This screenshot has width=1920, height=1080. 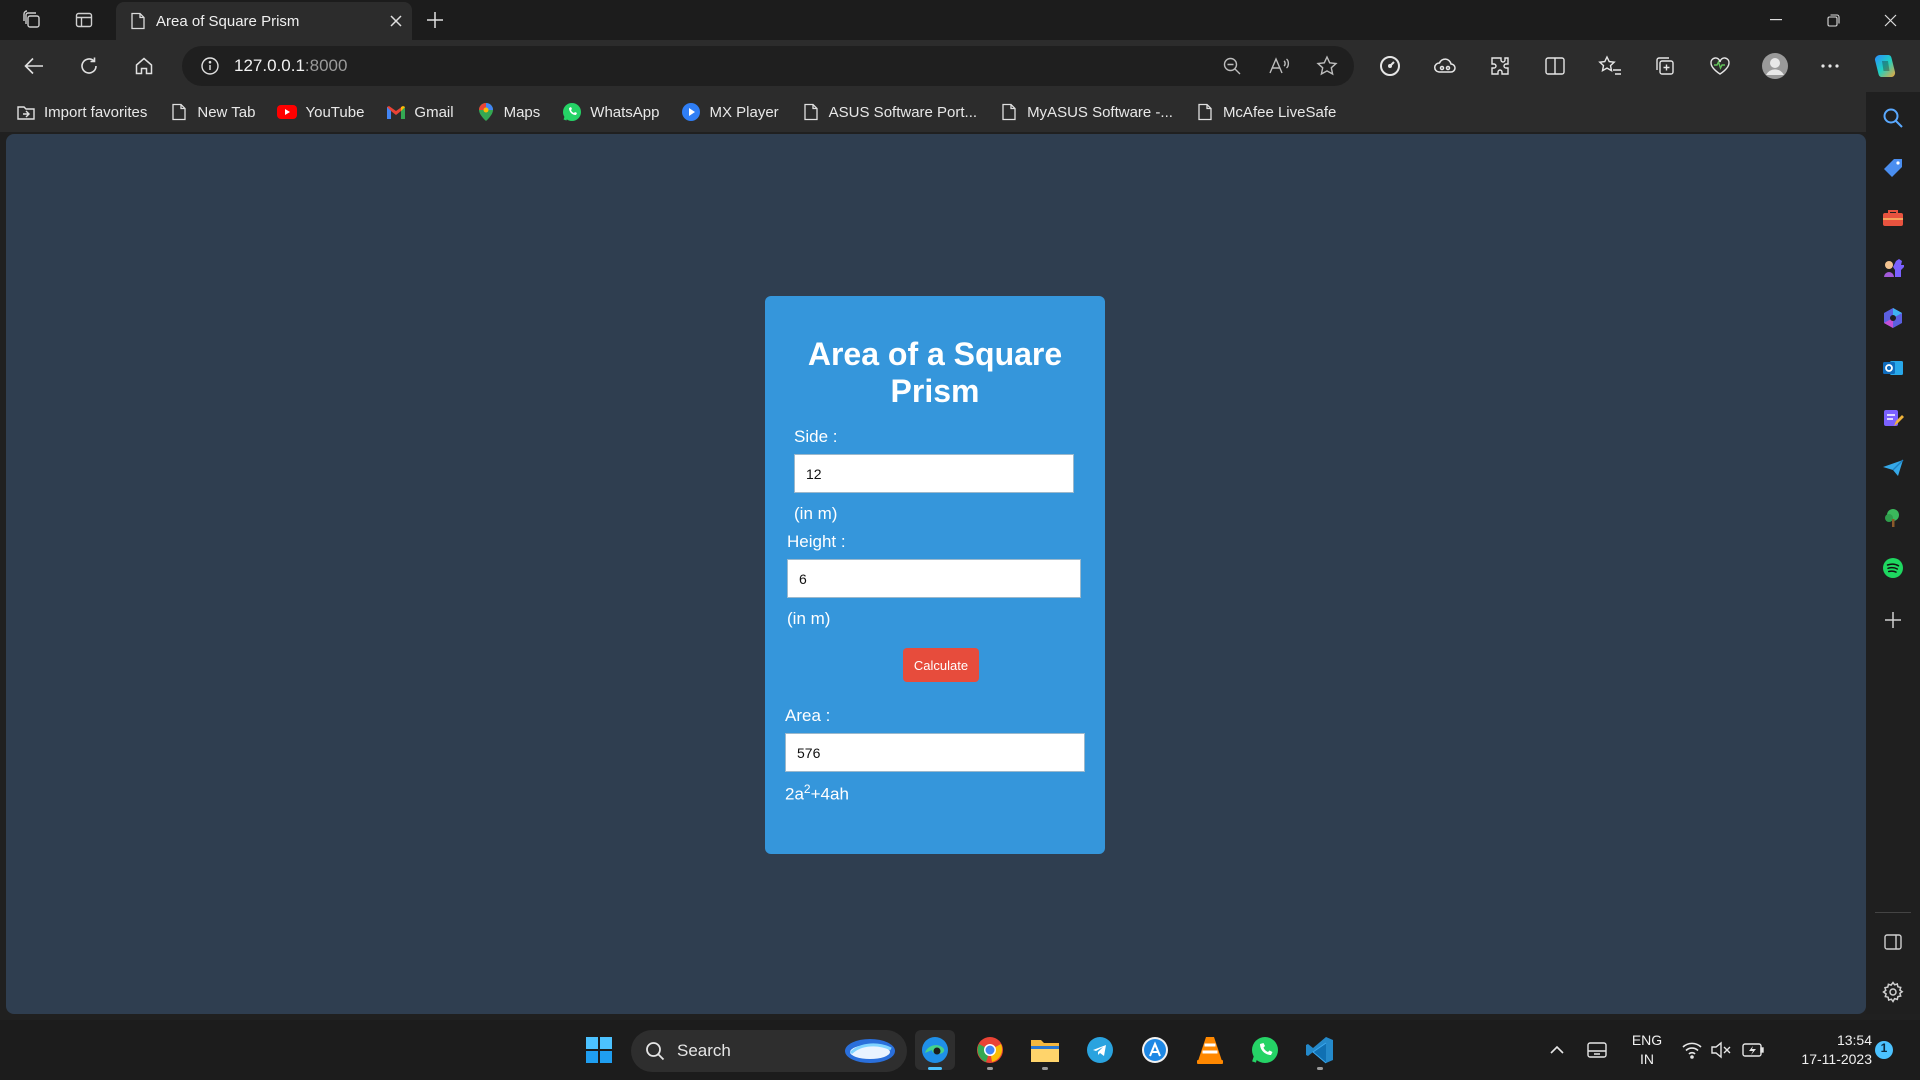 I want to click on clock-date: 17-11-2023, so click(x=1836, y=1059).